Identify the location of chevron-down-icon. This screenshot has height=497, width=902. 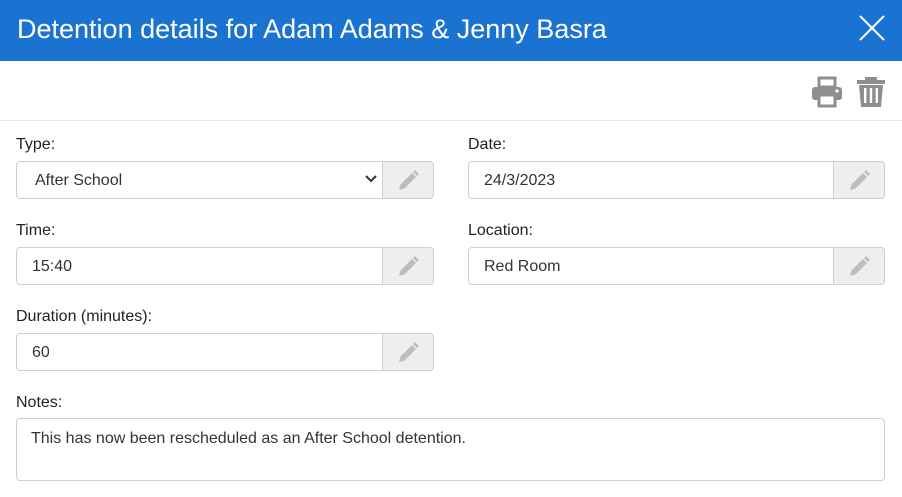
(371, 179).